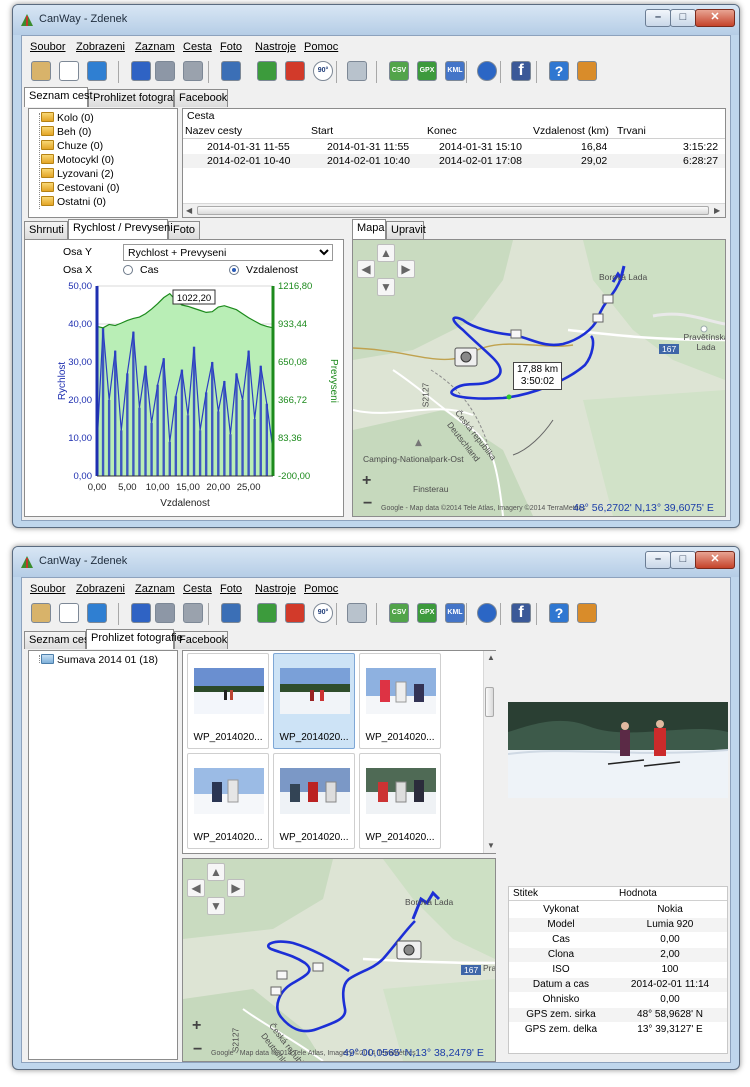 This screenshot has height=1087, width=750. What do you see at coordinates (618, 1000) in the screenshot?
I see `property-row: Ohnisko 0,00` at bounding box center [618, 1000].